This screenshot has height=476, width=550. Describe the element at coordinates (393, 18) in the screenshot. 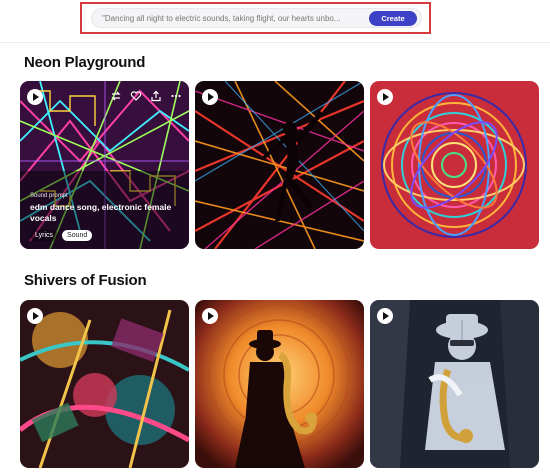

I see `create-button: Create` at that location.